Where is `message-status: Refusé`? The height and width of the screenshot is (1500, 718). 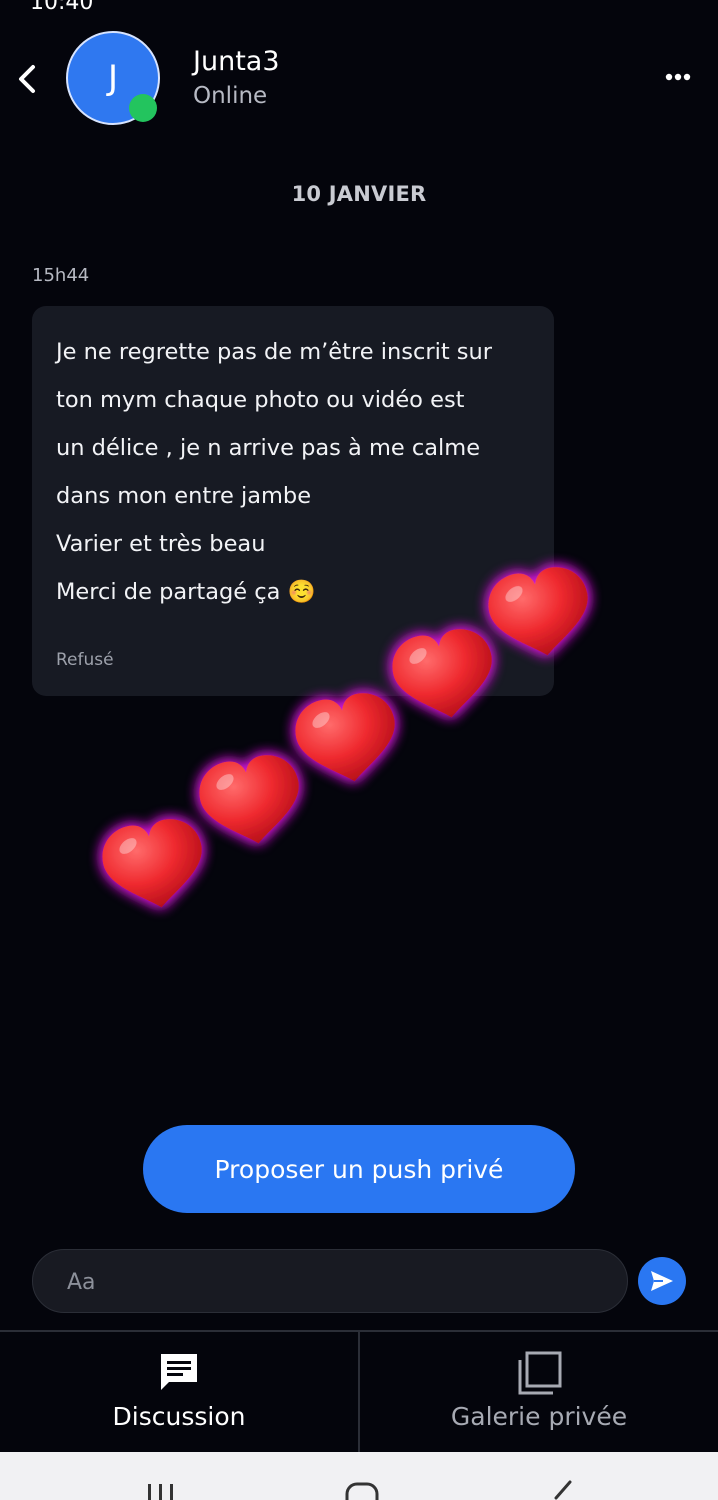 message-status: Refusé is located at coordinates (85, 660).